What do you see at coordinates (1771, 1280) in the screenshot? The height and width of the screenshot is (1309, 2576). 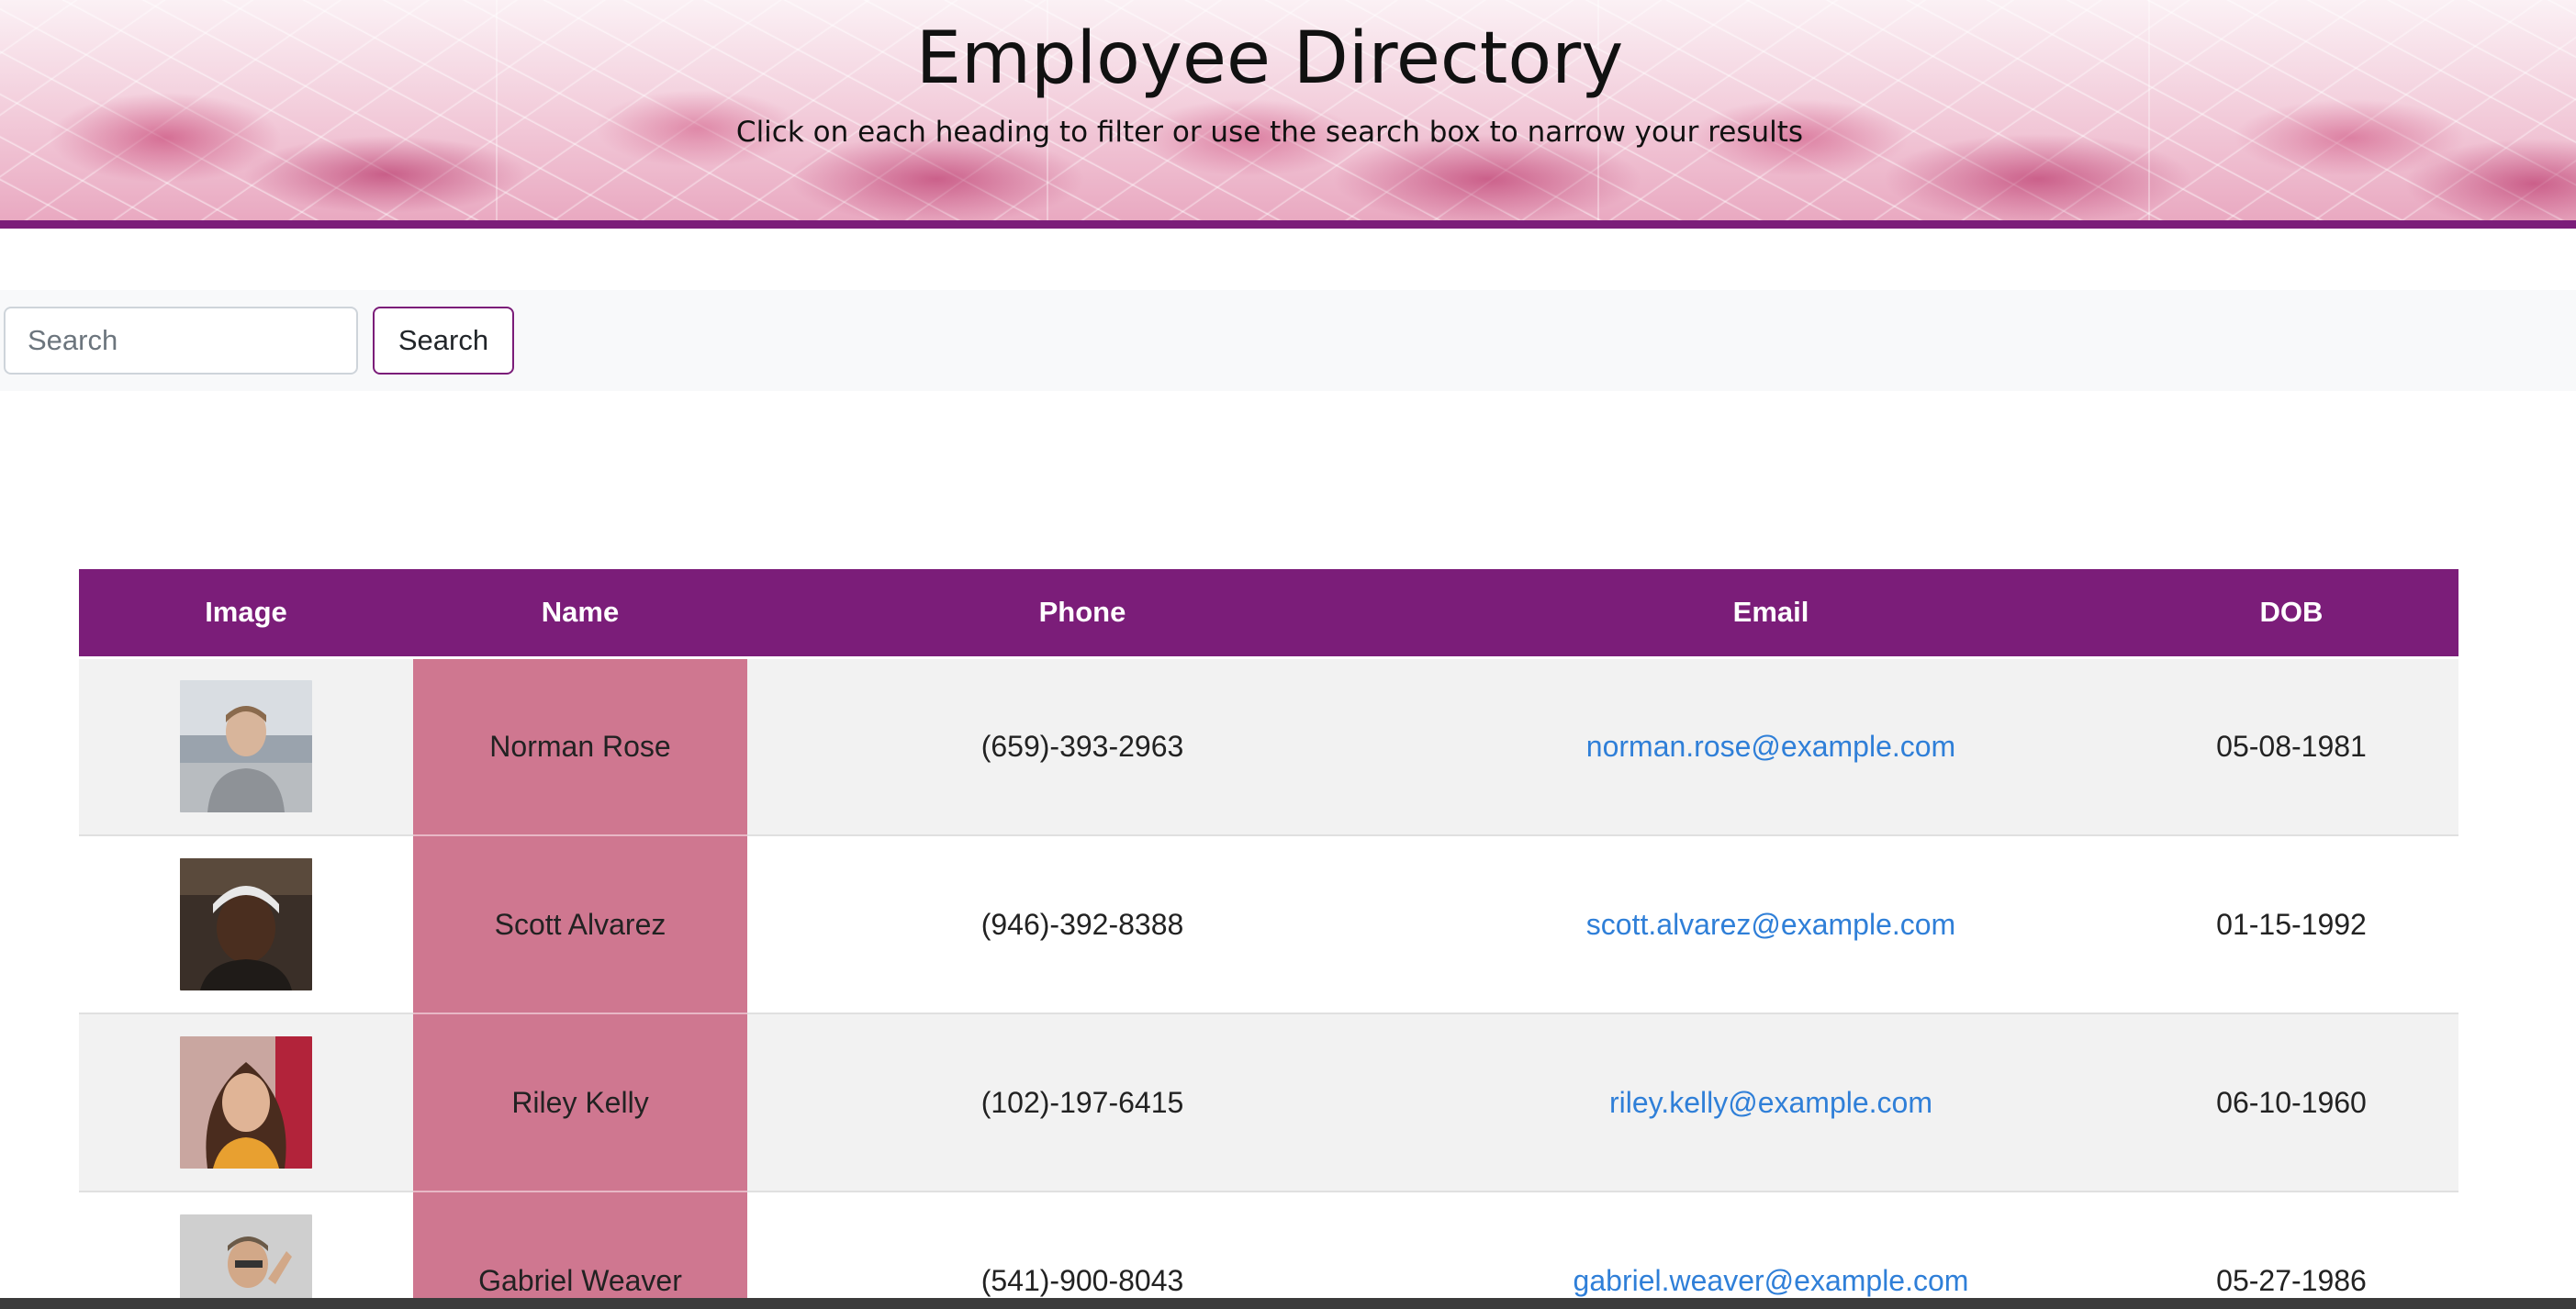 I see `email-link: gabriel.weaver@example.com` at bounding box center [1771, 1280].